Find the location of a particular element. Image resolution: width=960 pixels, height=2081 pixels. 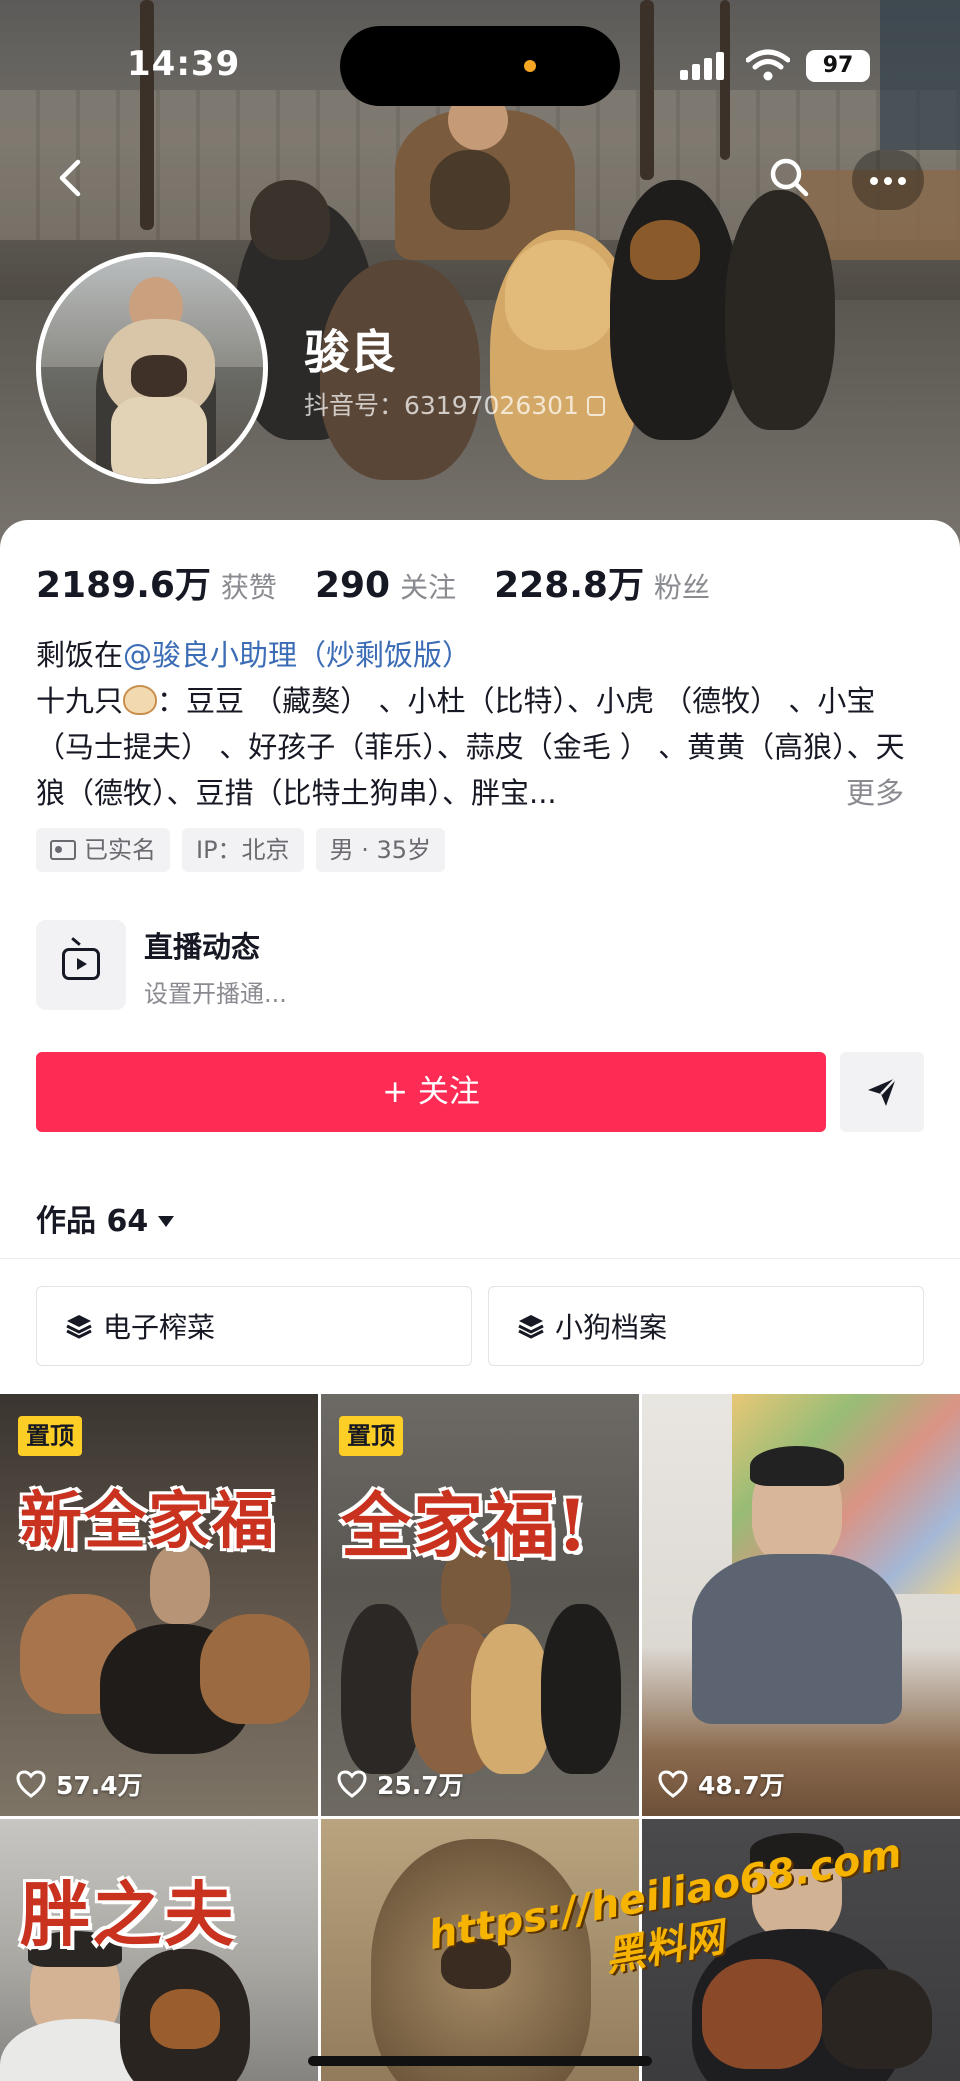

bio-dogs-intro: 十九只 is located at coordinates (80, 701).